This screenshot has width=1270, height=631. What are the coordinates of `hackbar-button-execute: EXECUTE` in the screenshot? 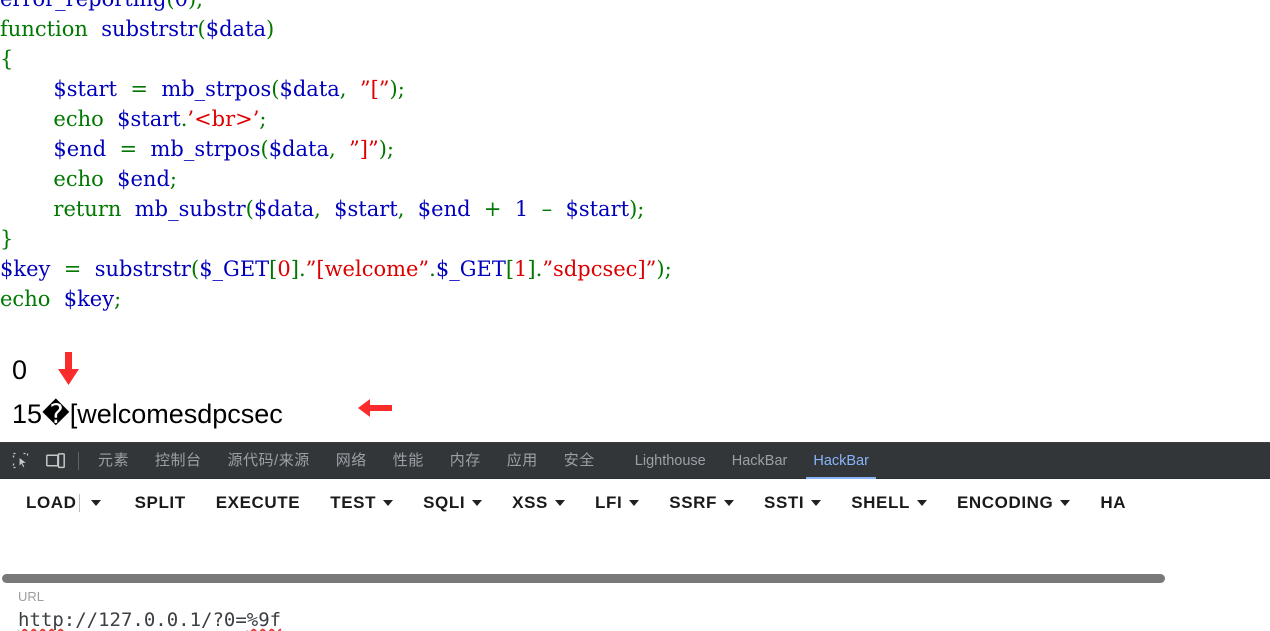 It's located at (258, 503).